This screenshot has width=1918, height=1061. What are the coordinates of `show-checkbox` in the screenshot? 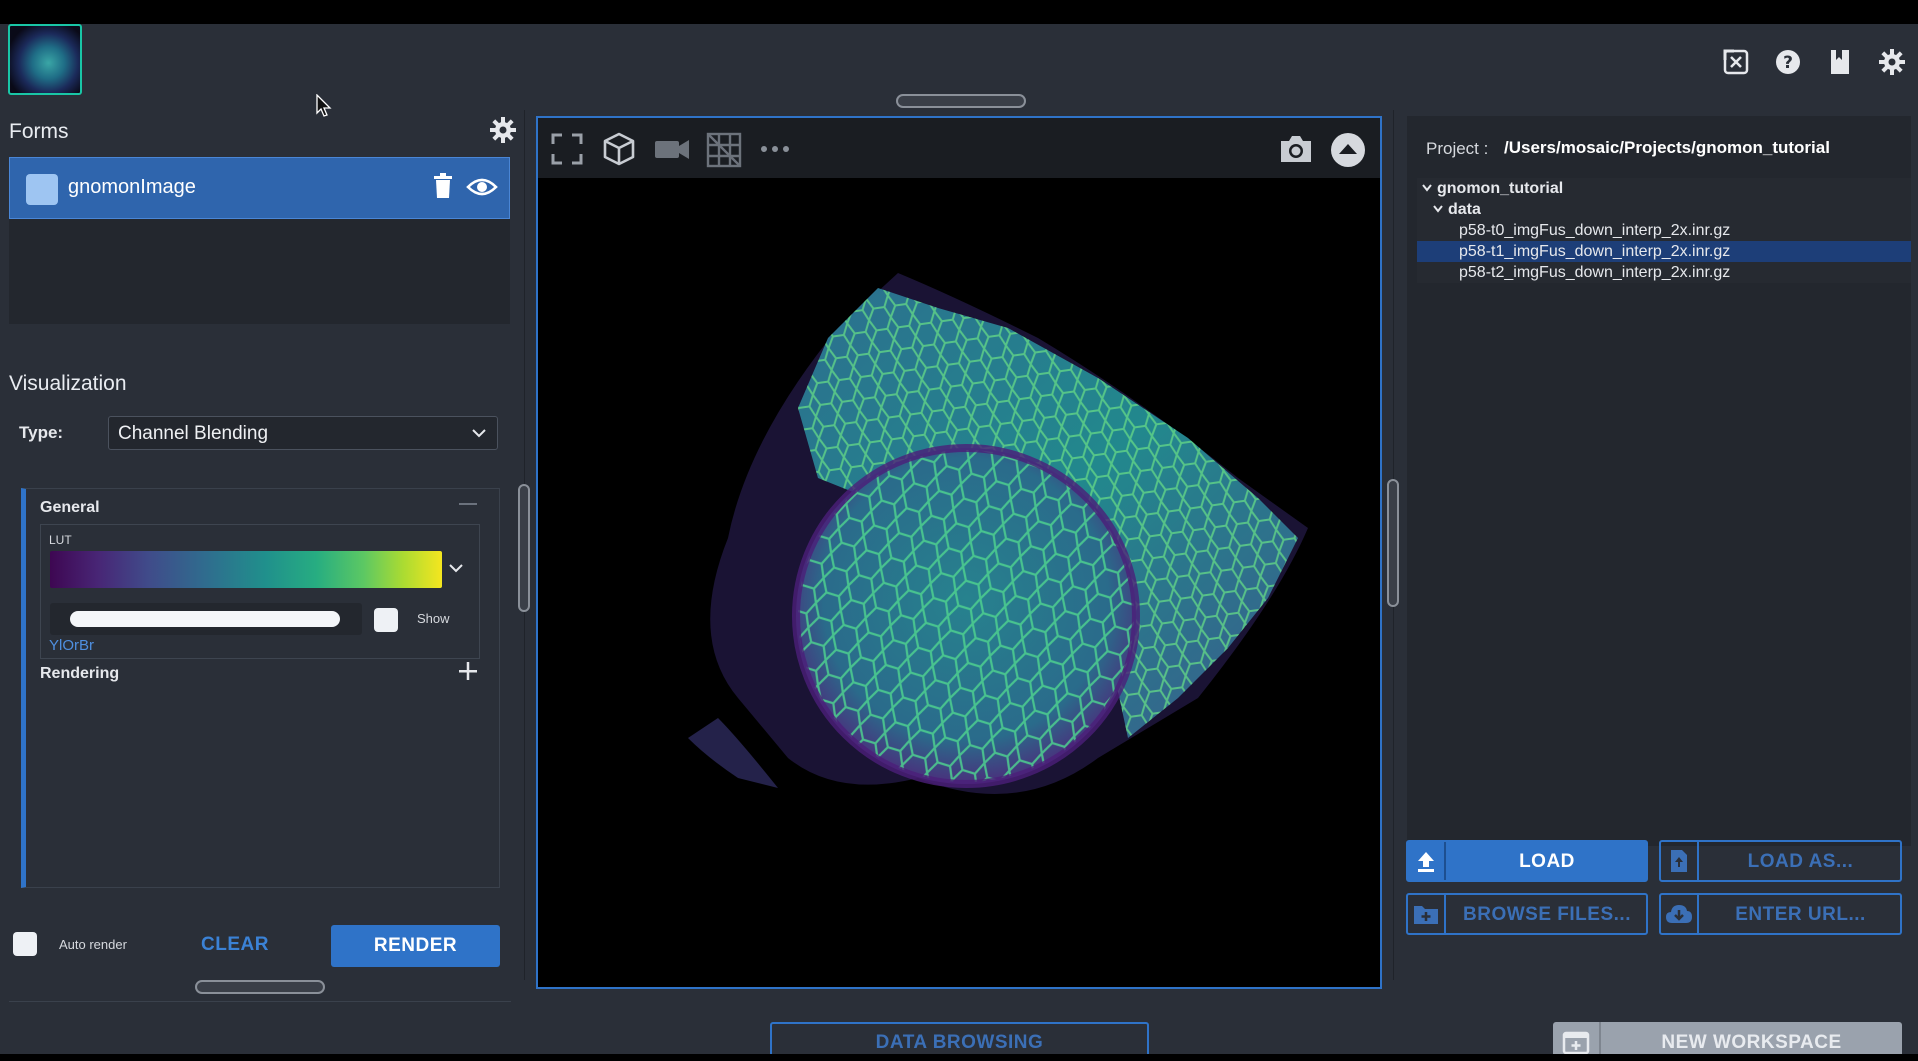 It's located at (386, 620).